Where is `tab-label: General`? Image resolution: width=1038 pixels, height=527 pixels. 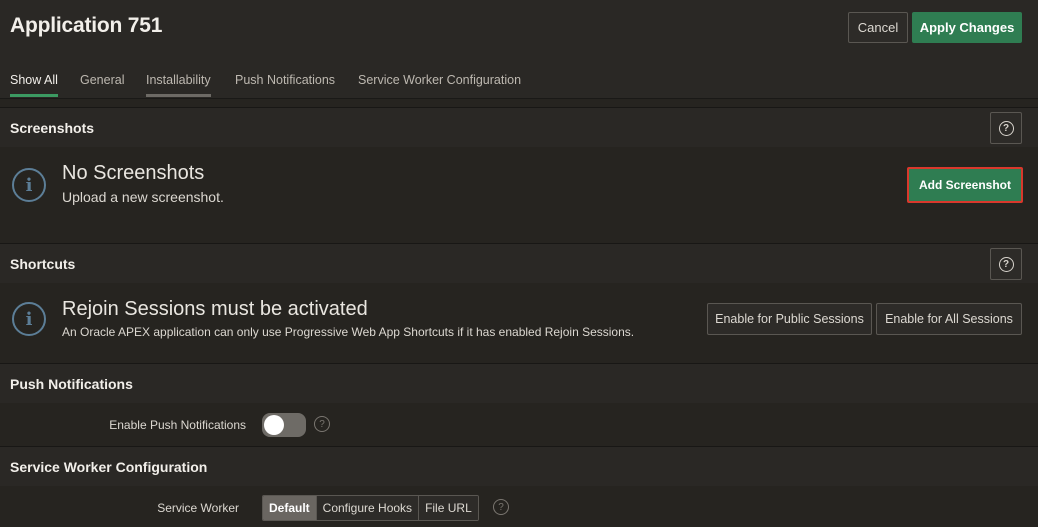
tab-label: General is located at coordinates (102, 80).